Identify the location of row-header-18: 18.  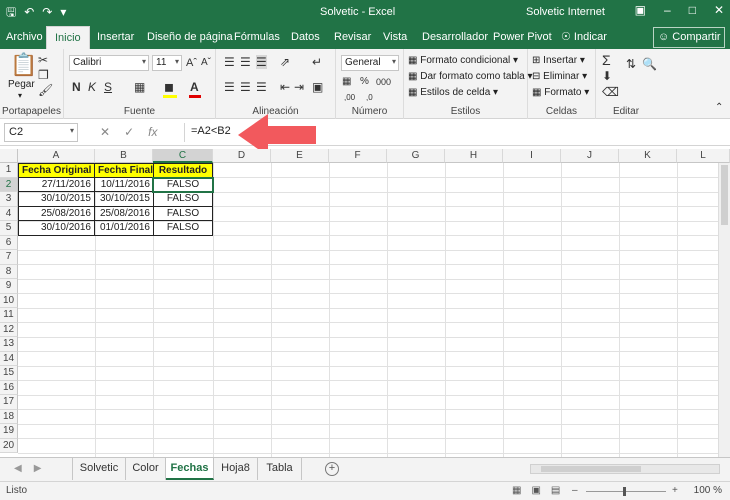
(9, 416).